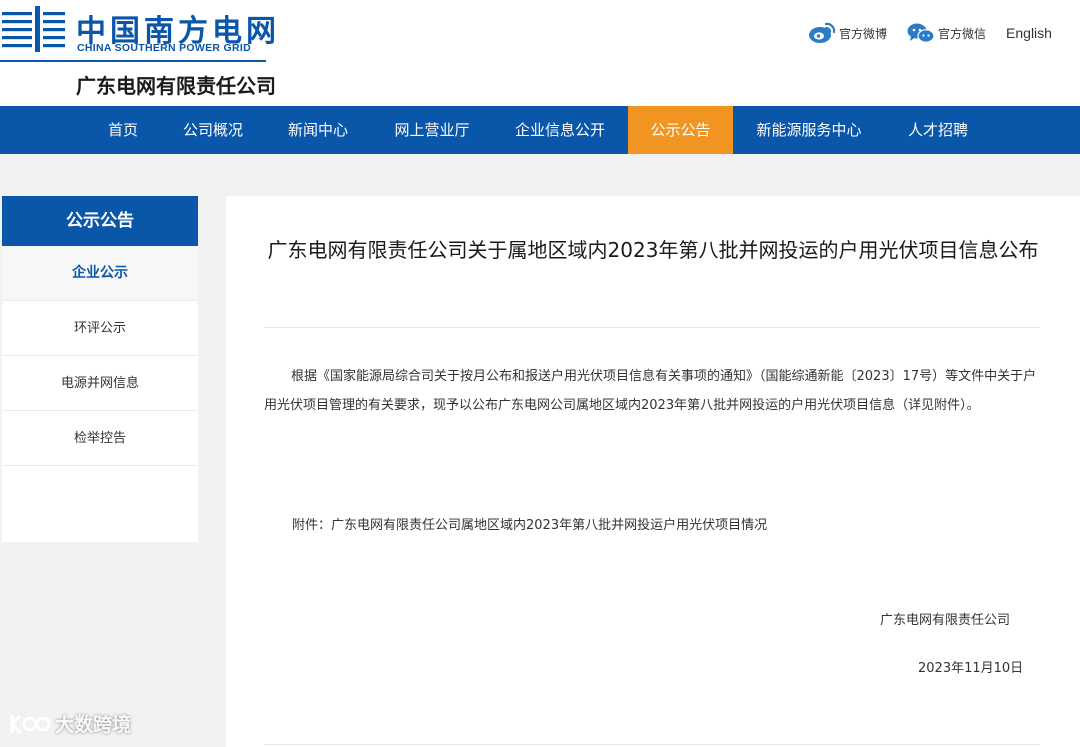 This screenshot has width=1080, height=747. Describe the element at coordinates (213, 130) in the screenshot. I see `nav-item-company-overview: 公司概况` at that location.